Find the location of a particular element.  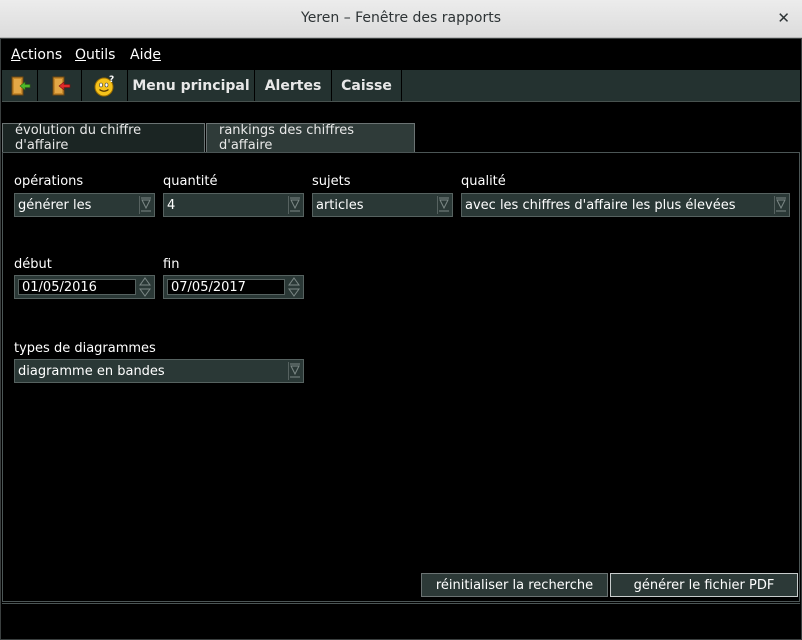

operations-combo: générer les is located at coordinates (84, 205).